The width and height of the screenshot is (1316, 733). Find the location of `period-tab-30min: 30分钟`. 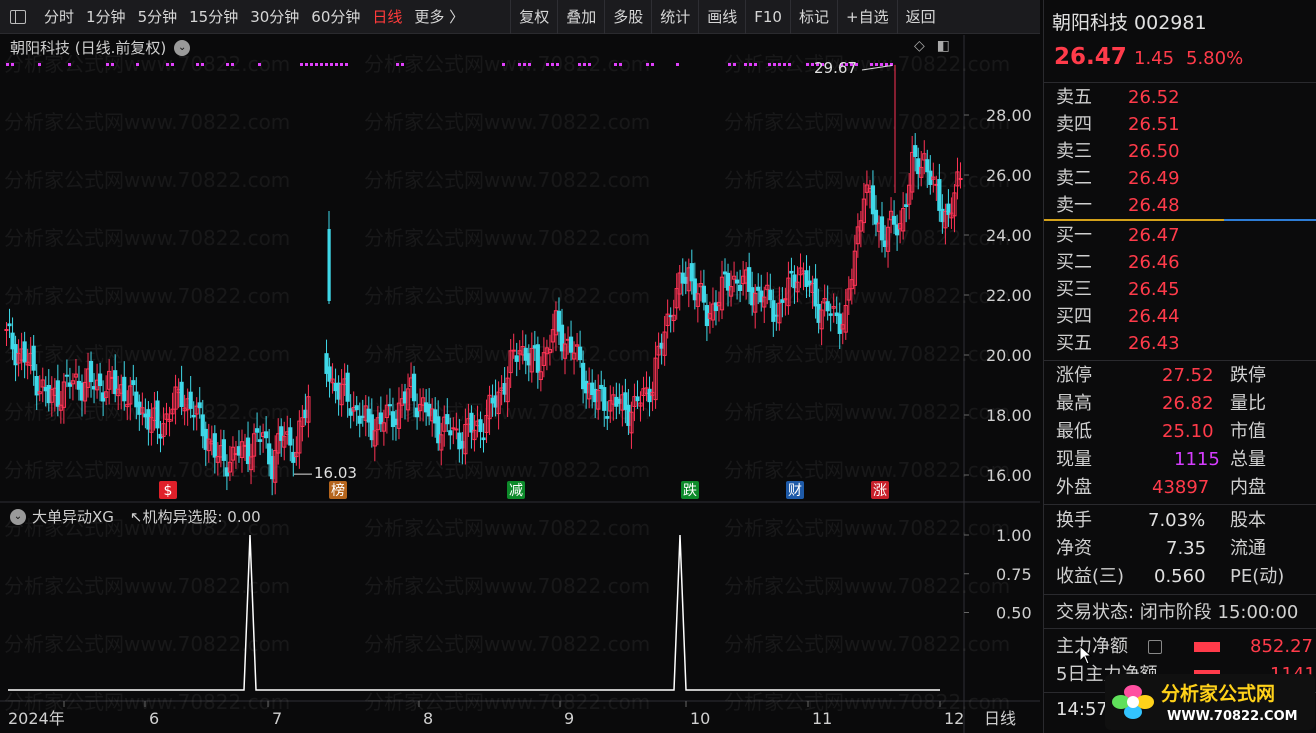

period-tab-30min: 30分钟 is located at coordinates (274, 16).